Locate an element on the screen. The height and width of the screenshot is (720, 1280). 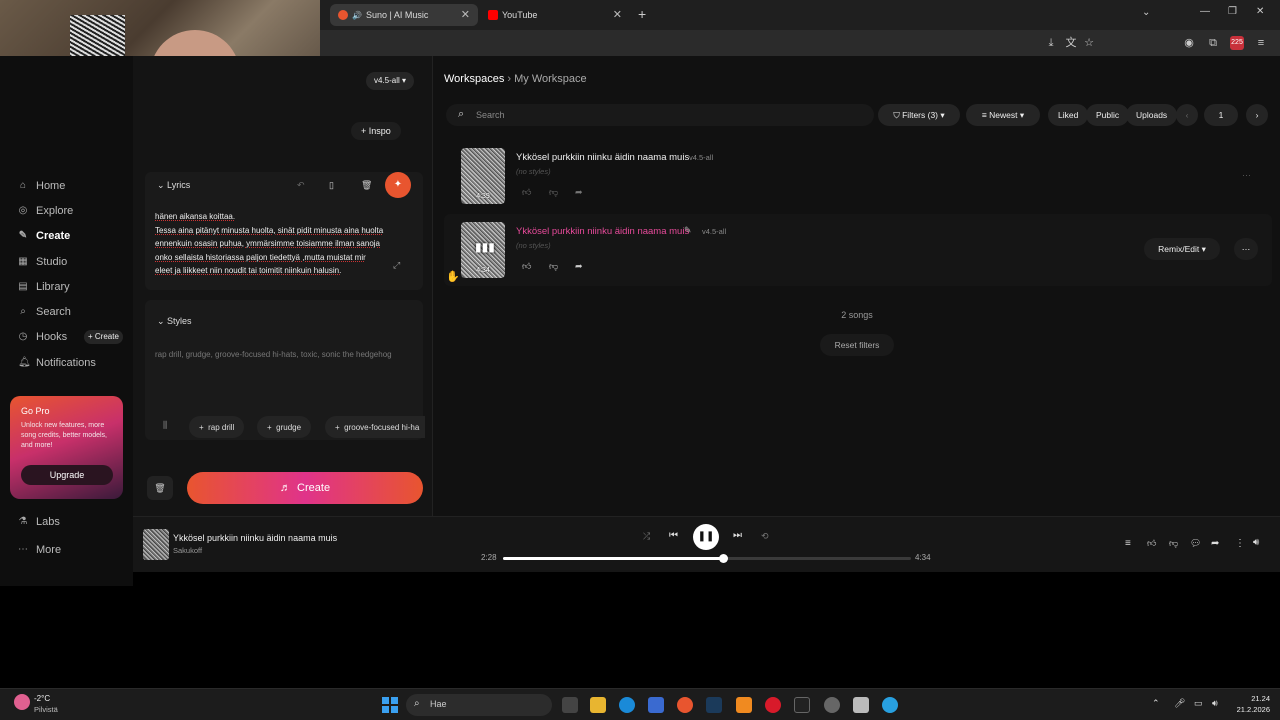
tab-list-icon: ⌄ is located at coordinates (1146, 12).